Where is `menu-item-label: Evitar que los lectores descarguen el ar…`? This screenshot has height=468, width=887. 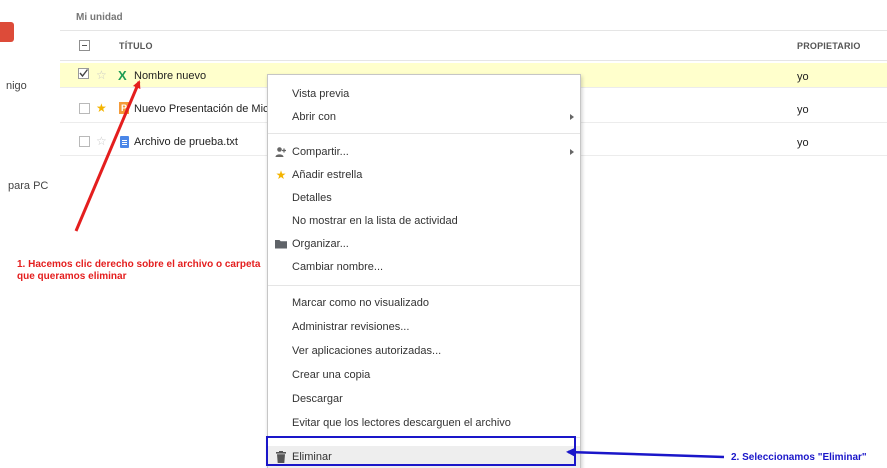
menu-item-label: Evitar que los lectores descarguen el ar… is located at coordinates (401, 423).